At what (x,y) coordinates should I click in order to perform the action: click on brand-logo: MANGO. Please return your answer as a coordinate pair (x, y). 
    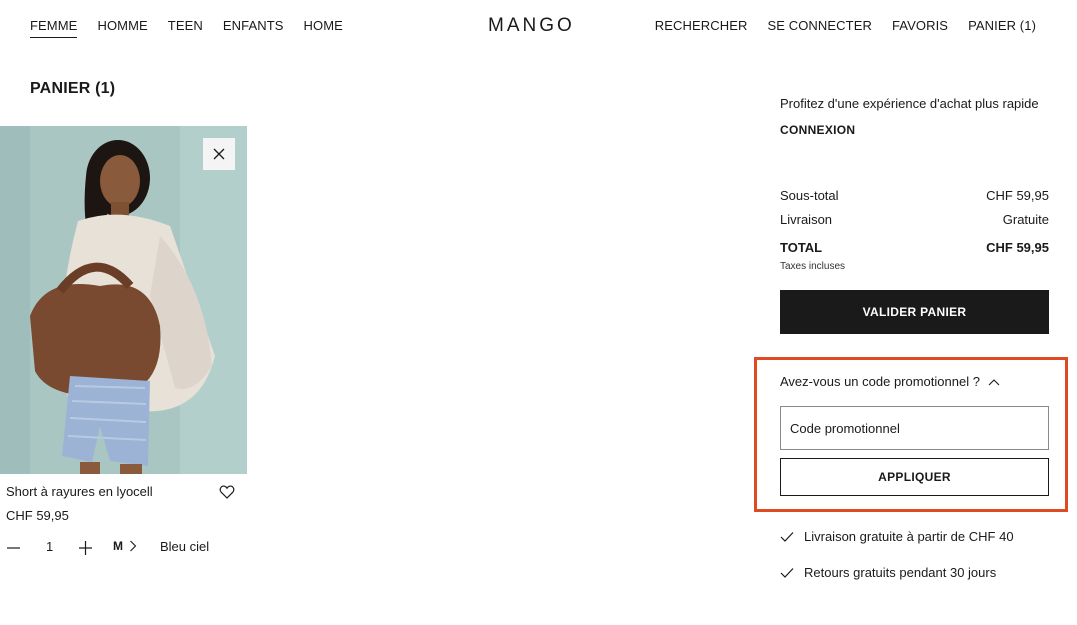
    Looking at the image, I should click on (531, 26).